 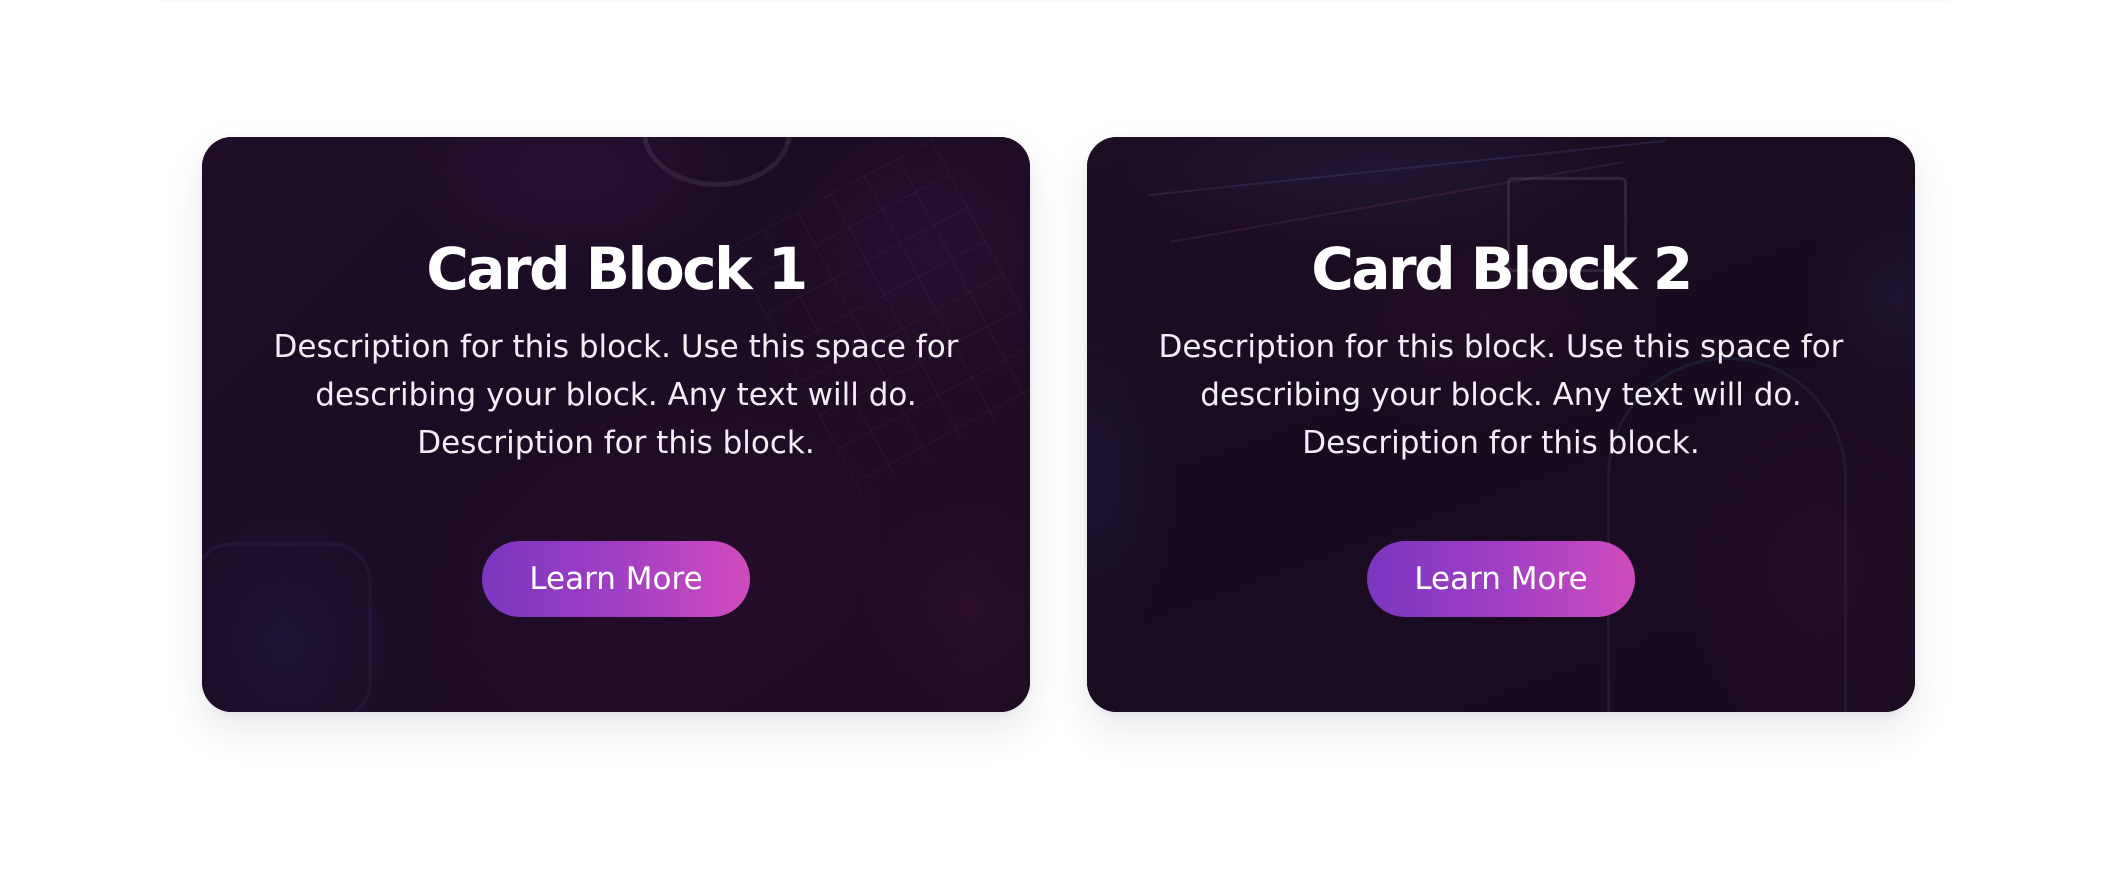 I want to click on card-title: Card Block 2, so click(x=1502, y=269).